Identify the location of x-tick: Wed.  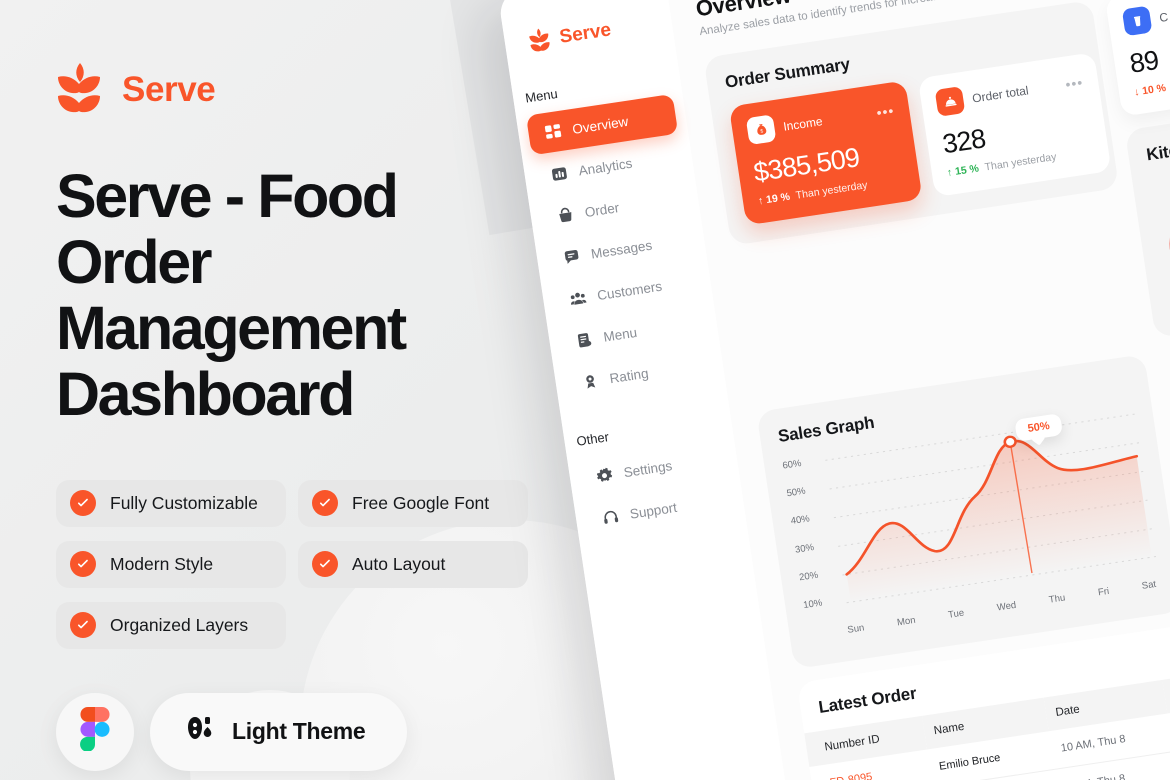
(1006, 606).